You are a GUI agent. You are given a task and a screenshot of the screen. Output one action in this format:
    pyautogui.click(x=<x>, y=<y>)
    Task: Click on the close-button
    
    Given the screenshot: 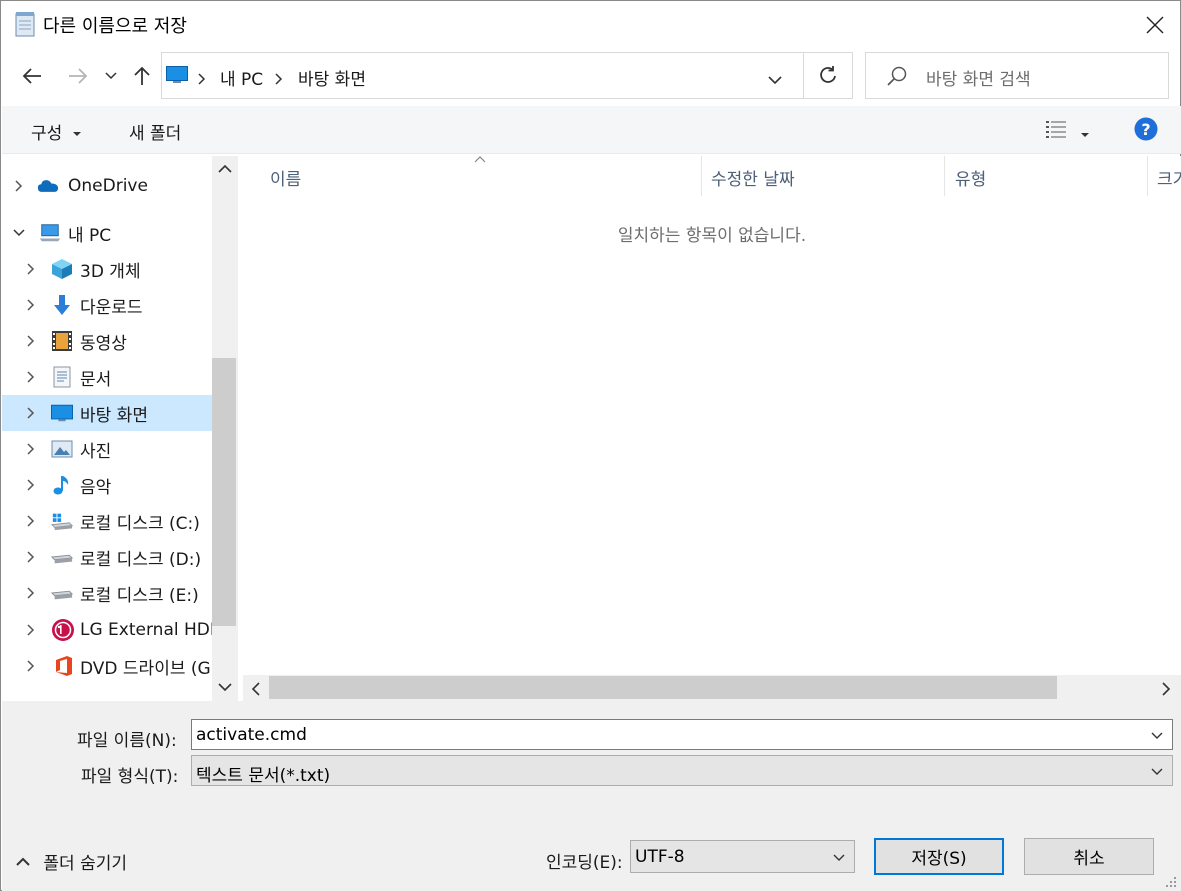 What is the action you would take?
    pyautogui.click(x=1155, y=25)
    